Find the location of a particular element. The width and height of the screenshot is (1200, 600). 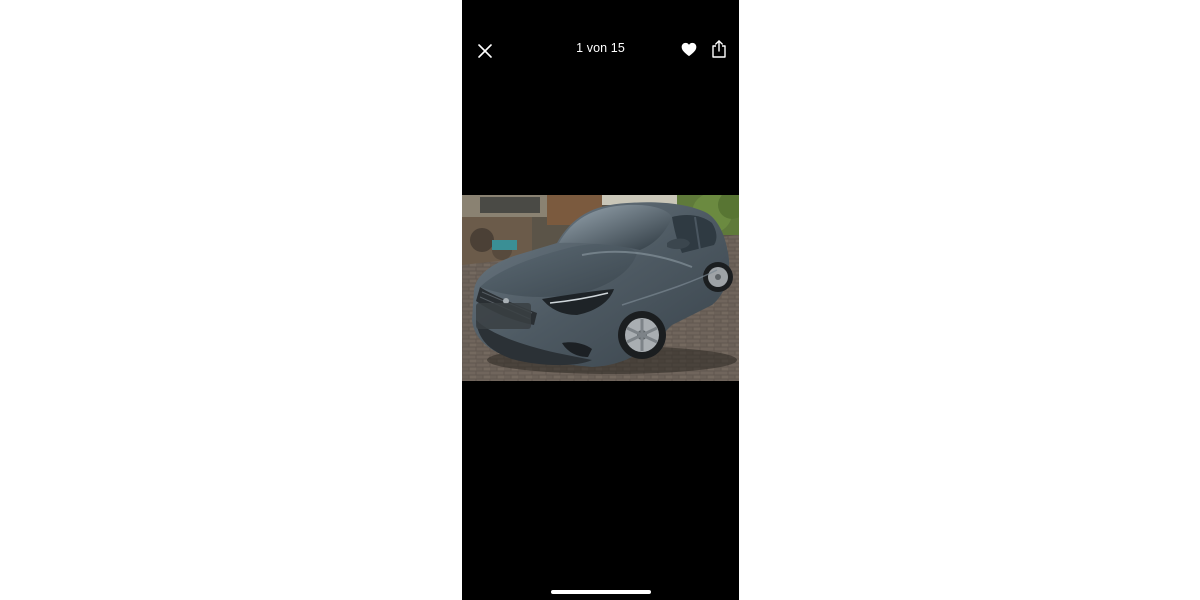

share-button is located at coordinates (719, 49).